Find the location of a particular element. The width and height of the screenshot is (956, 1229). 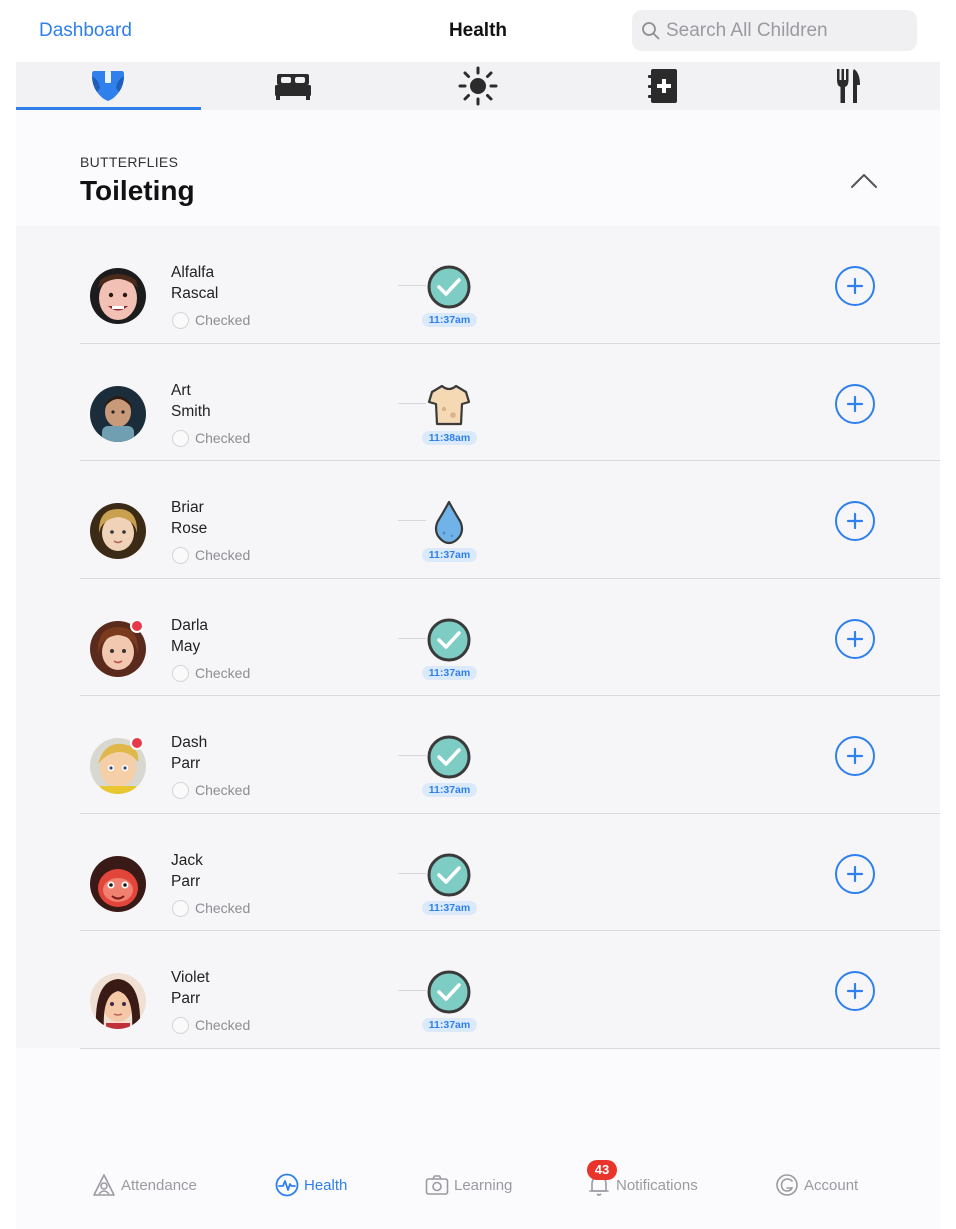

tab-sunscreen is located at coordinates (478, 86).